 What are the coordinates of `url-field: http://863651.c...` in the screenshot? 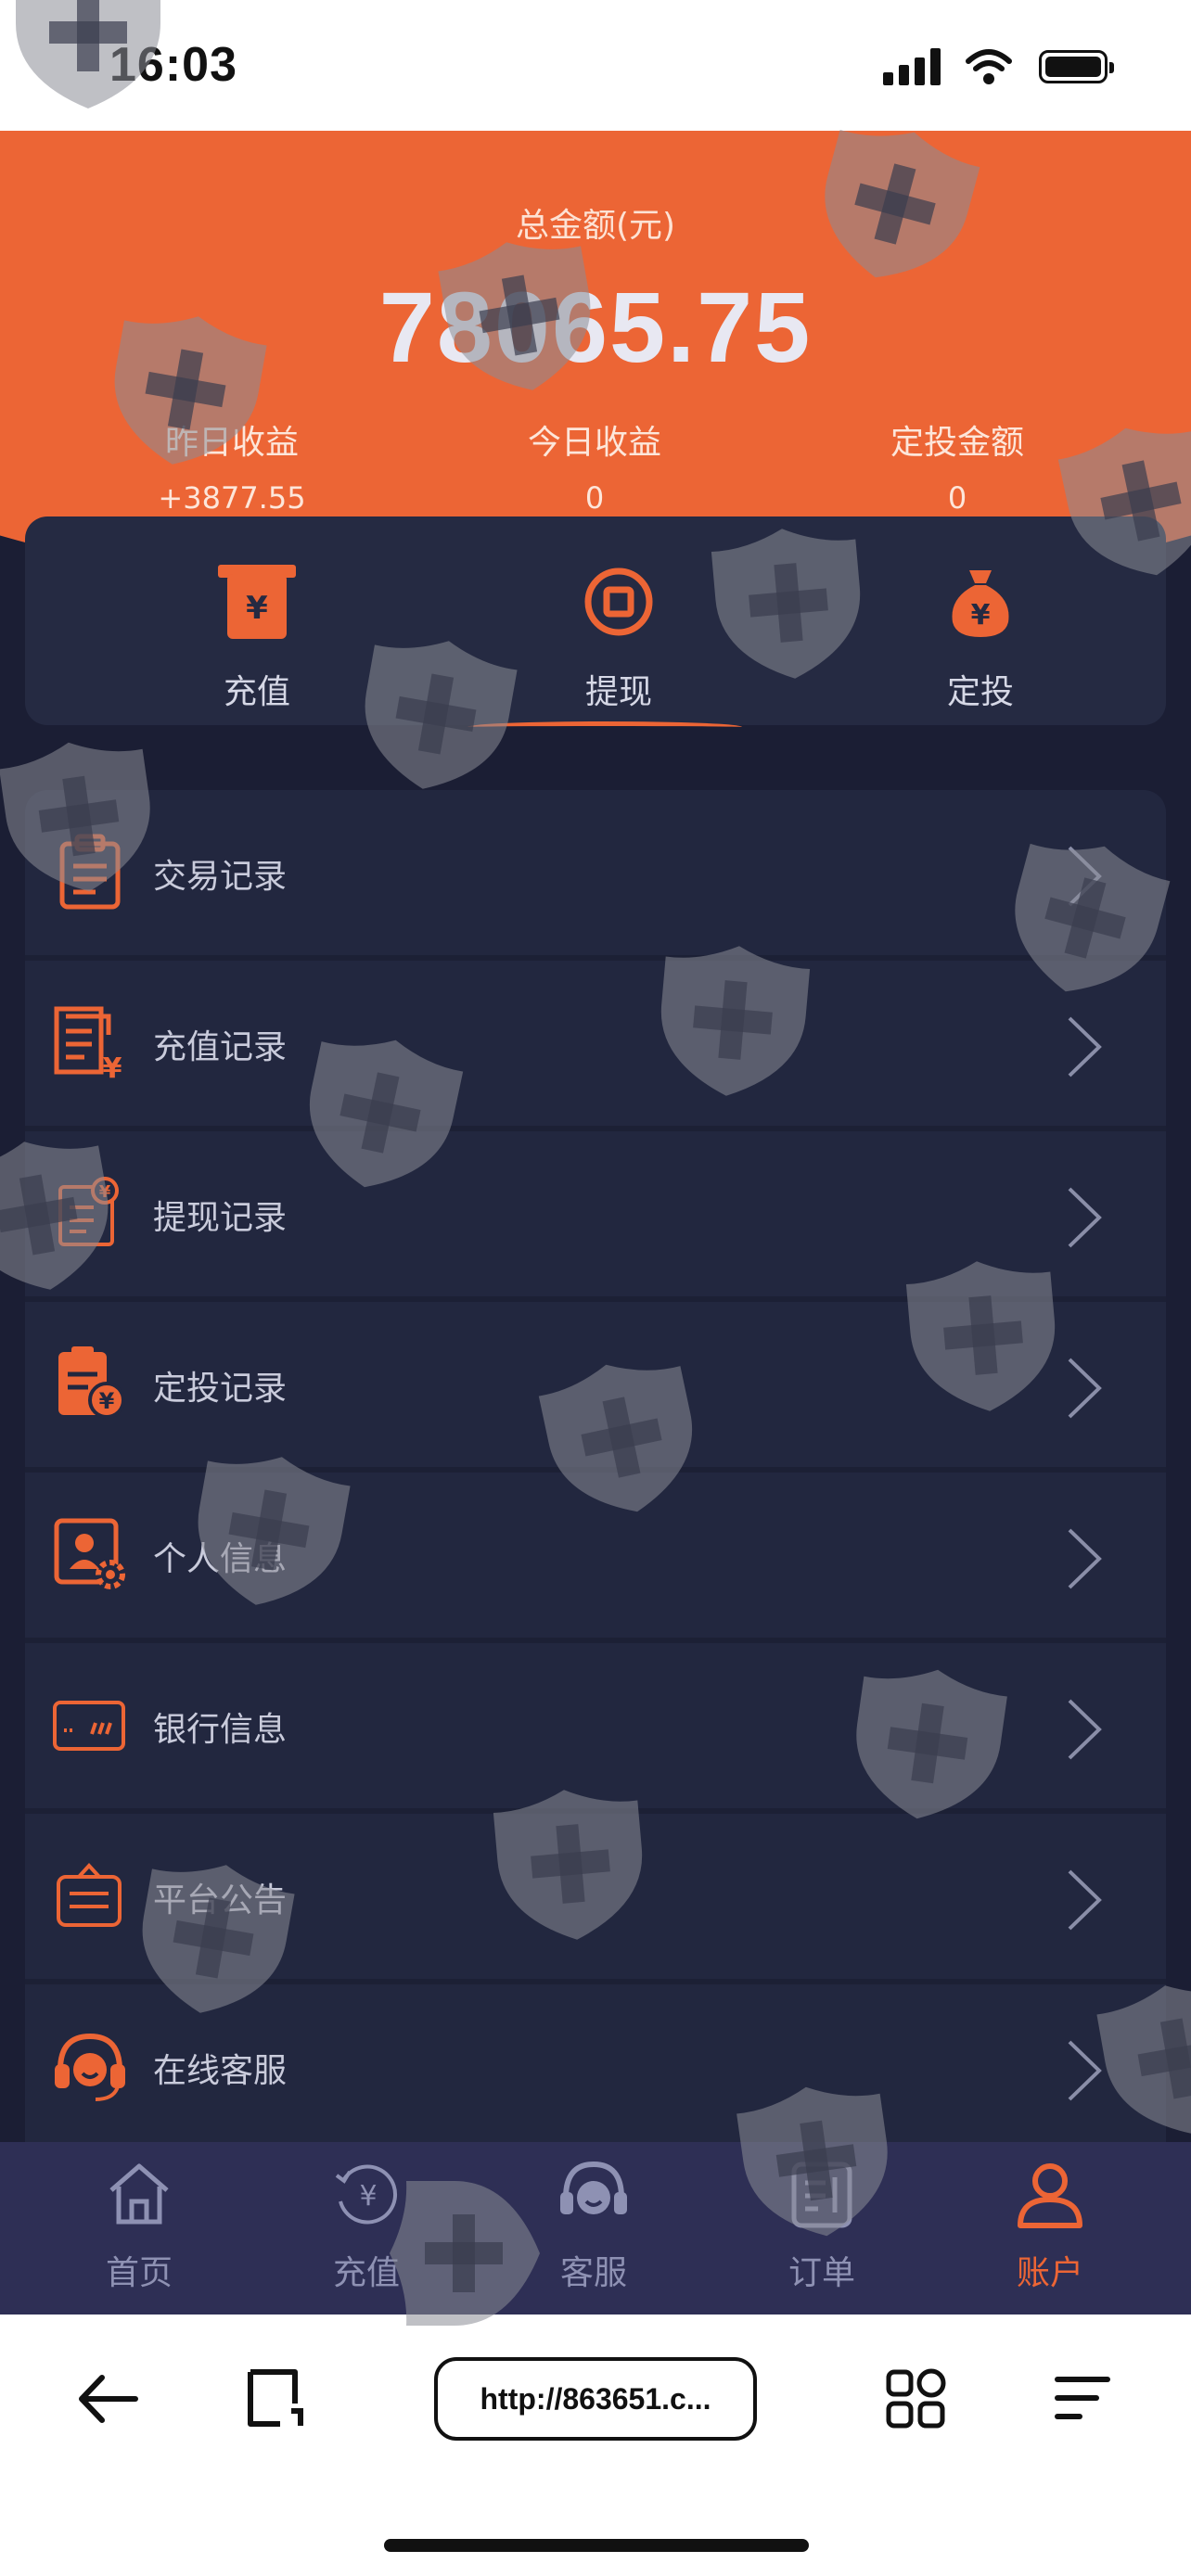 It's located at (595, 2399).